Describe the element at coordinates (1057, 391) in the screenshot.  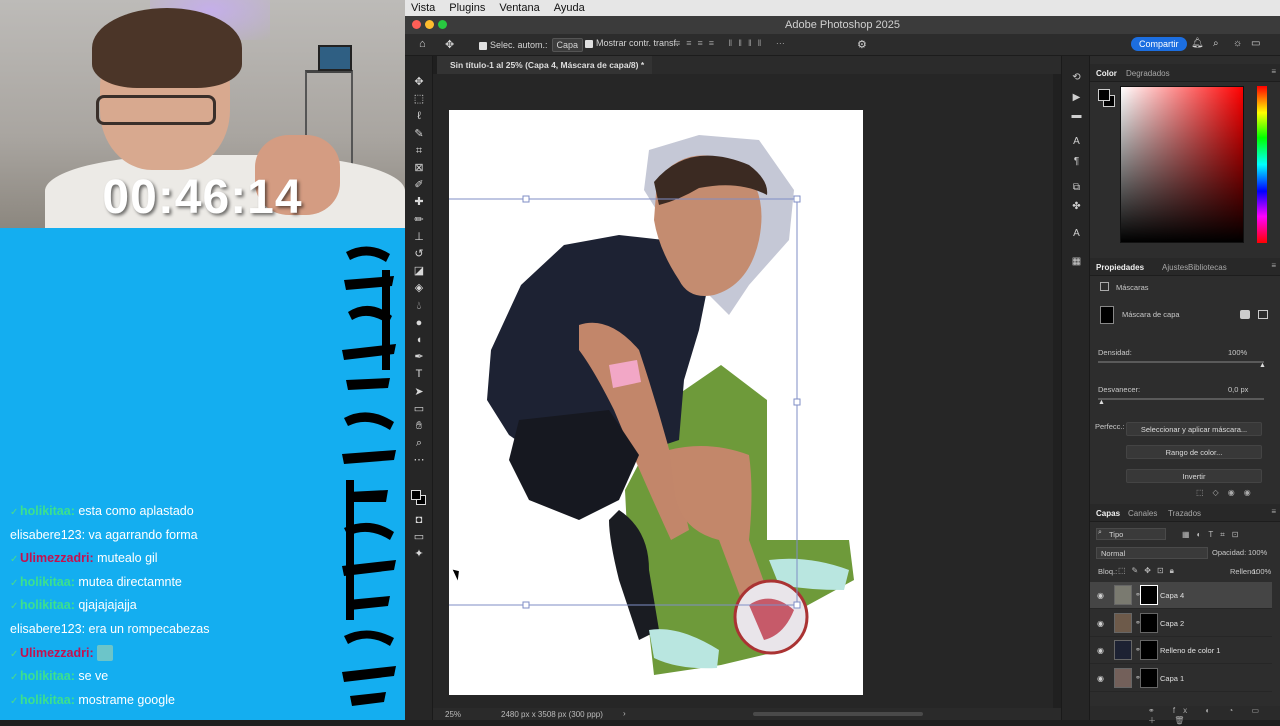
I see `canvas-scrollbar-vertical` at that location.